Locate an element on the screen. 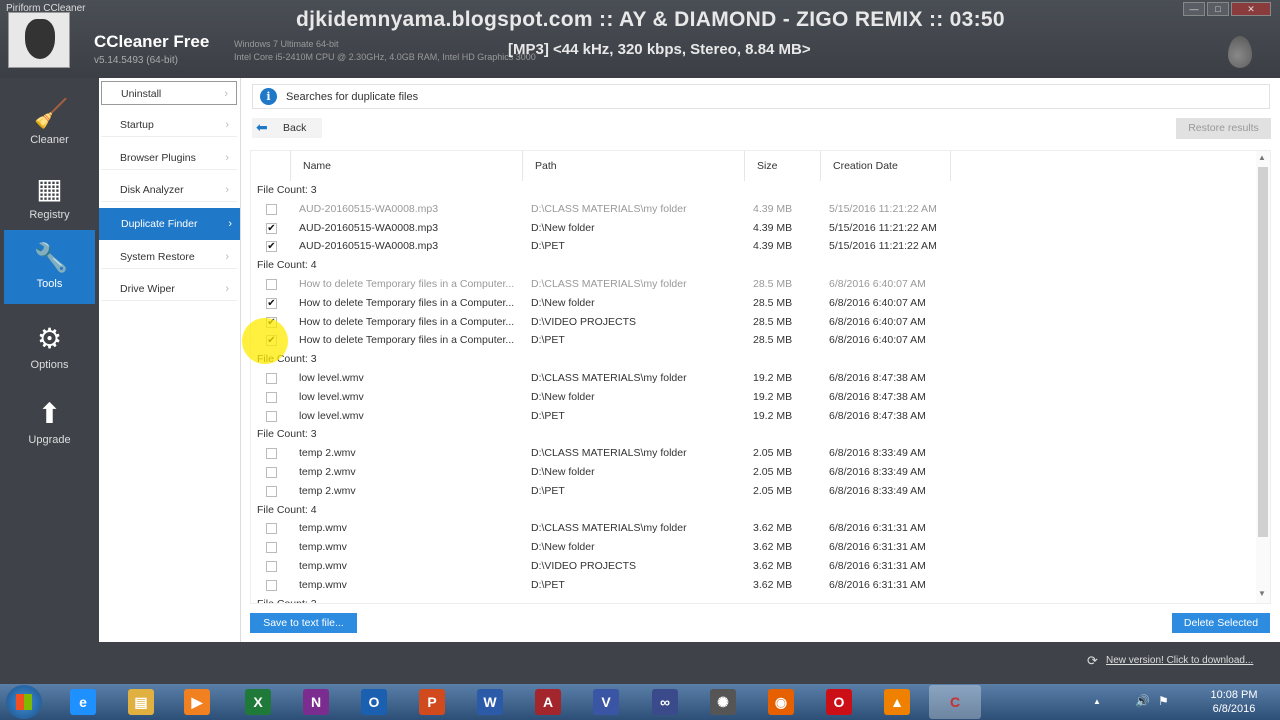  nav-options-label: Options is located at coordinates (49, 365).